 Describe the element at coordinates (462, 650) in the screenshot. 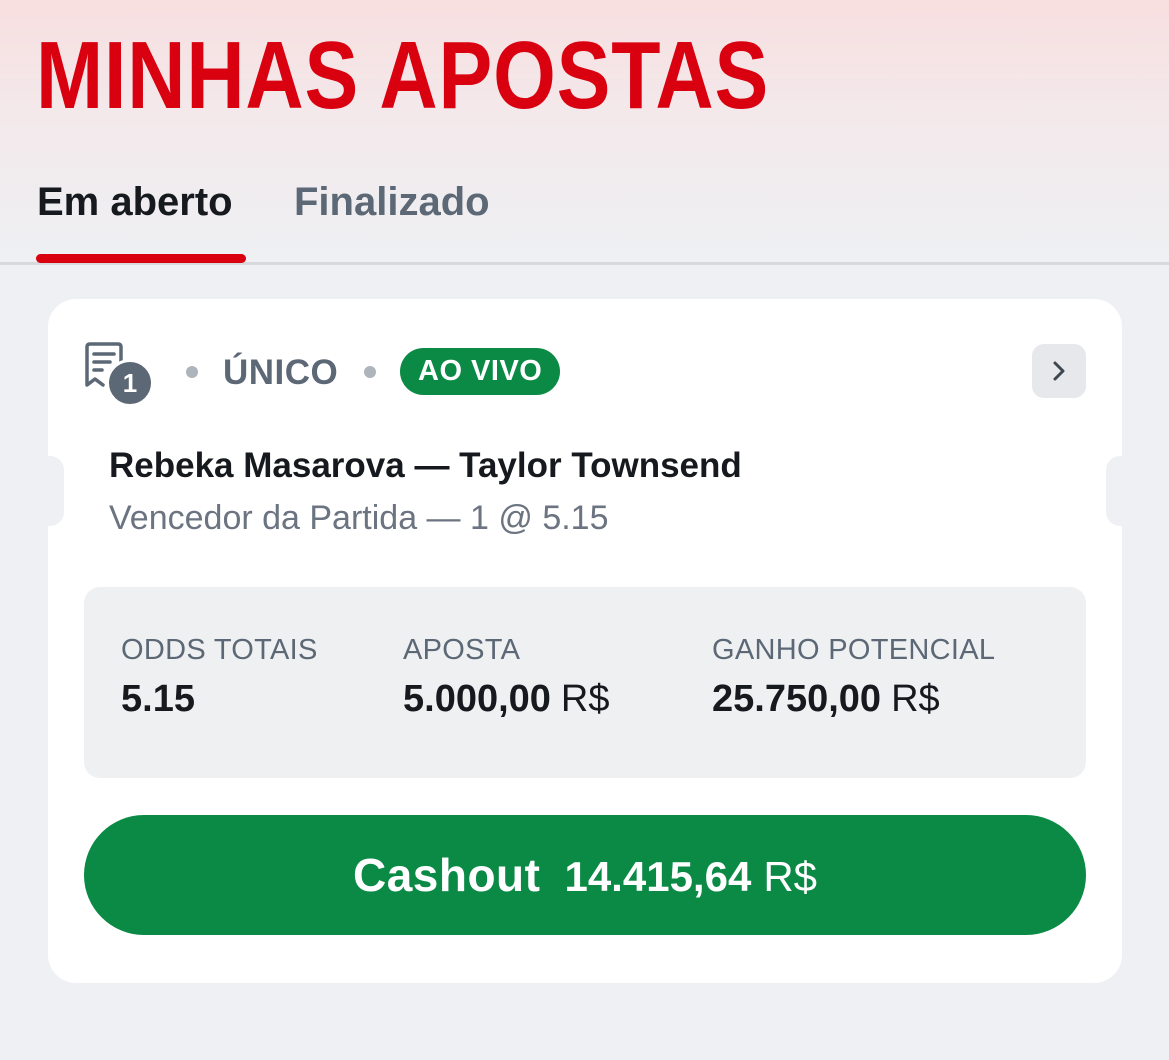

I see `stake-label: APOSTA` at that location.